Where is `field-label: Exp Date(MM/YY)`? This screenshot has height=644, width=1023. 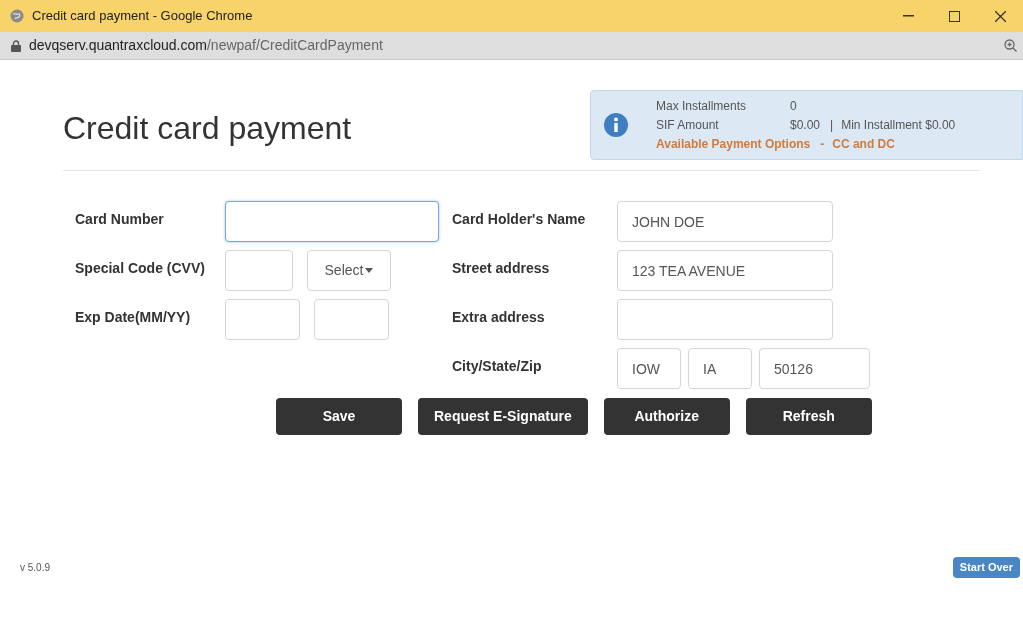
field-label: Exp Date(MM/YY) is located at coordinates (133, 317).